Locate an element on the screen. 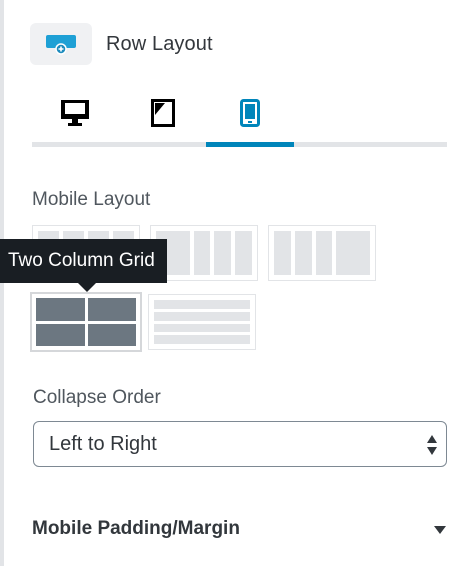  tab-desktop is located at coordinates (75, 113).